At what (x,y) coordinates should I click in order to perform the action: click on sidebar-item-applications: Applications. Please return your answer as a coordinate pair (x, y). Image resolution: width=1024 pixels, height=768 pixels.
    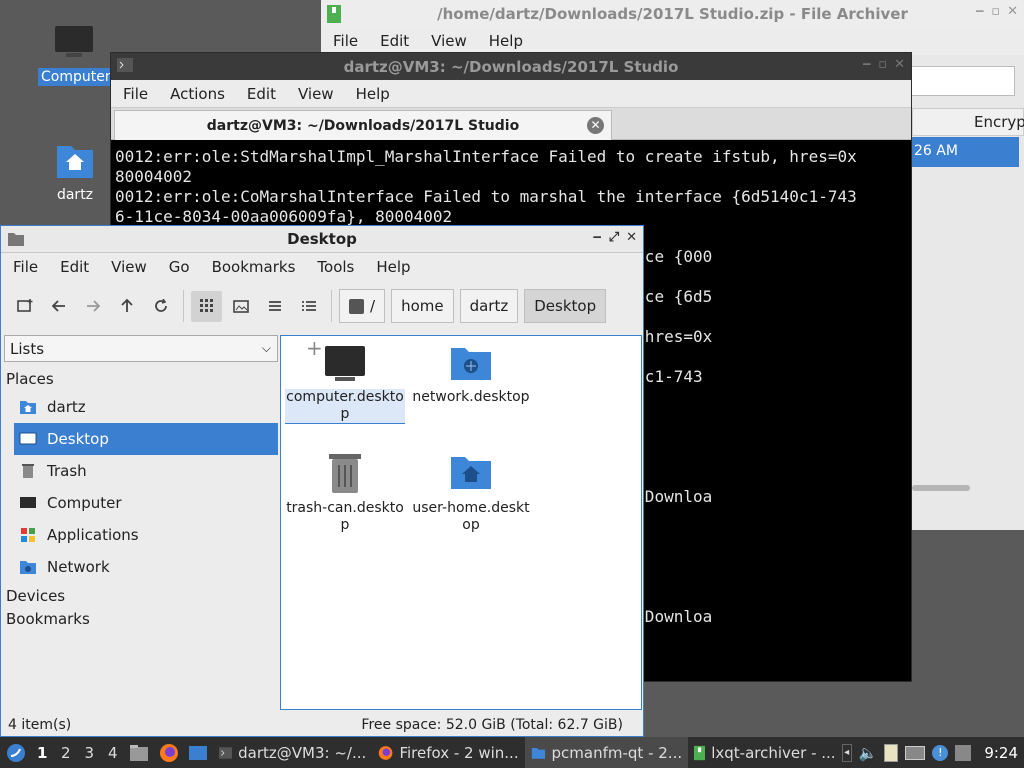
    Looking at the image, I should click on (141, 535).